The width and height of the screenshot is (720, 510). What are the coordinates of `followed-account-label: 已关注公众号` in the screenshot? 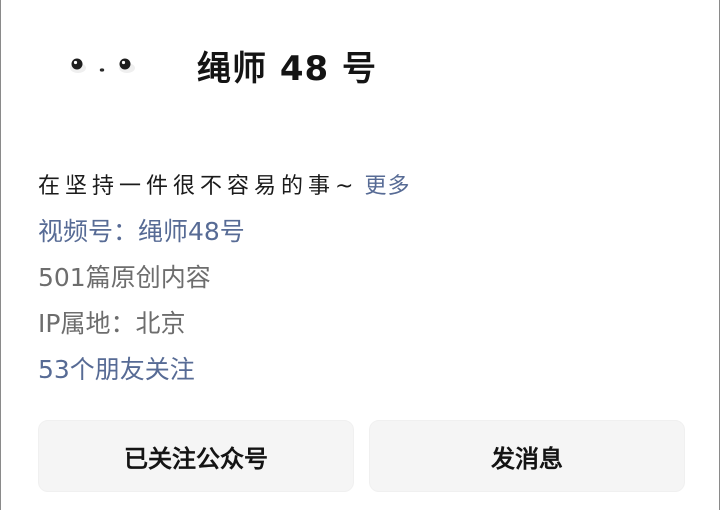 It's located at (196, 458).